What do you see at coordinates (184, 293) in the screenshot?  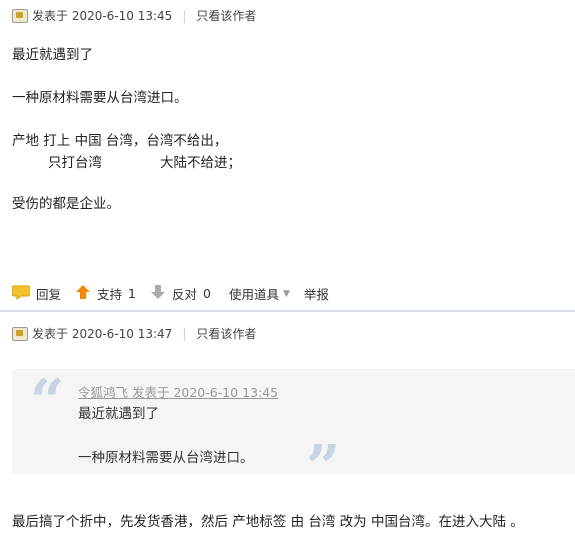 I see `oppose-button: 反对` at bounding box center [184, 293].